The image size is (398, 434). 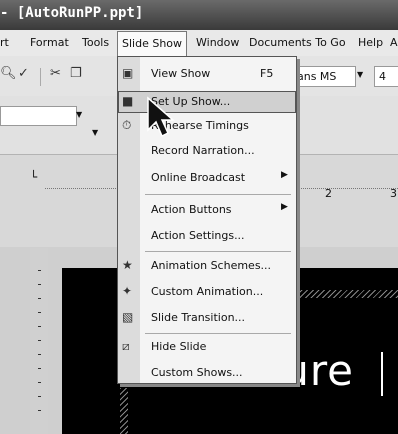 What do you see at coordinates (124, 411) in the screenshot?
I see `placeholder-border-left` at bounding box center [124, 411].